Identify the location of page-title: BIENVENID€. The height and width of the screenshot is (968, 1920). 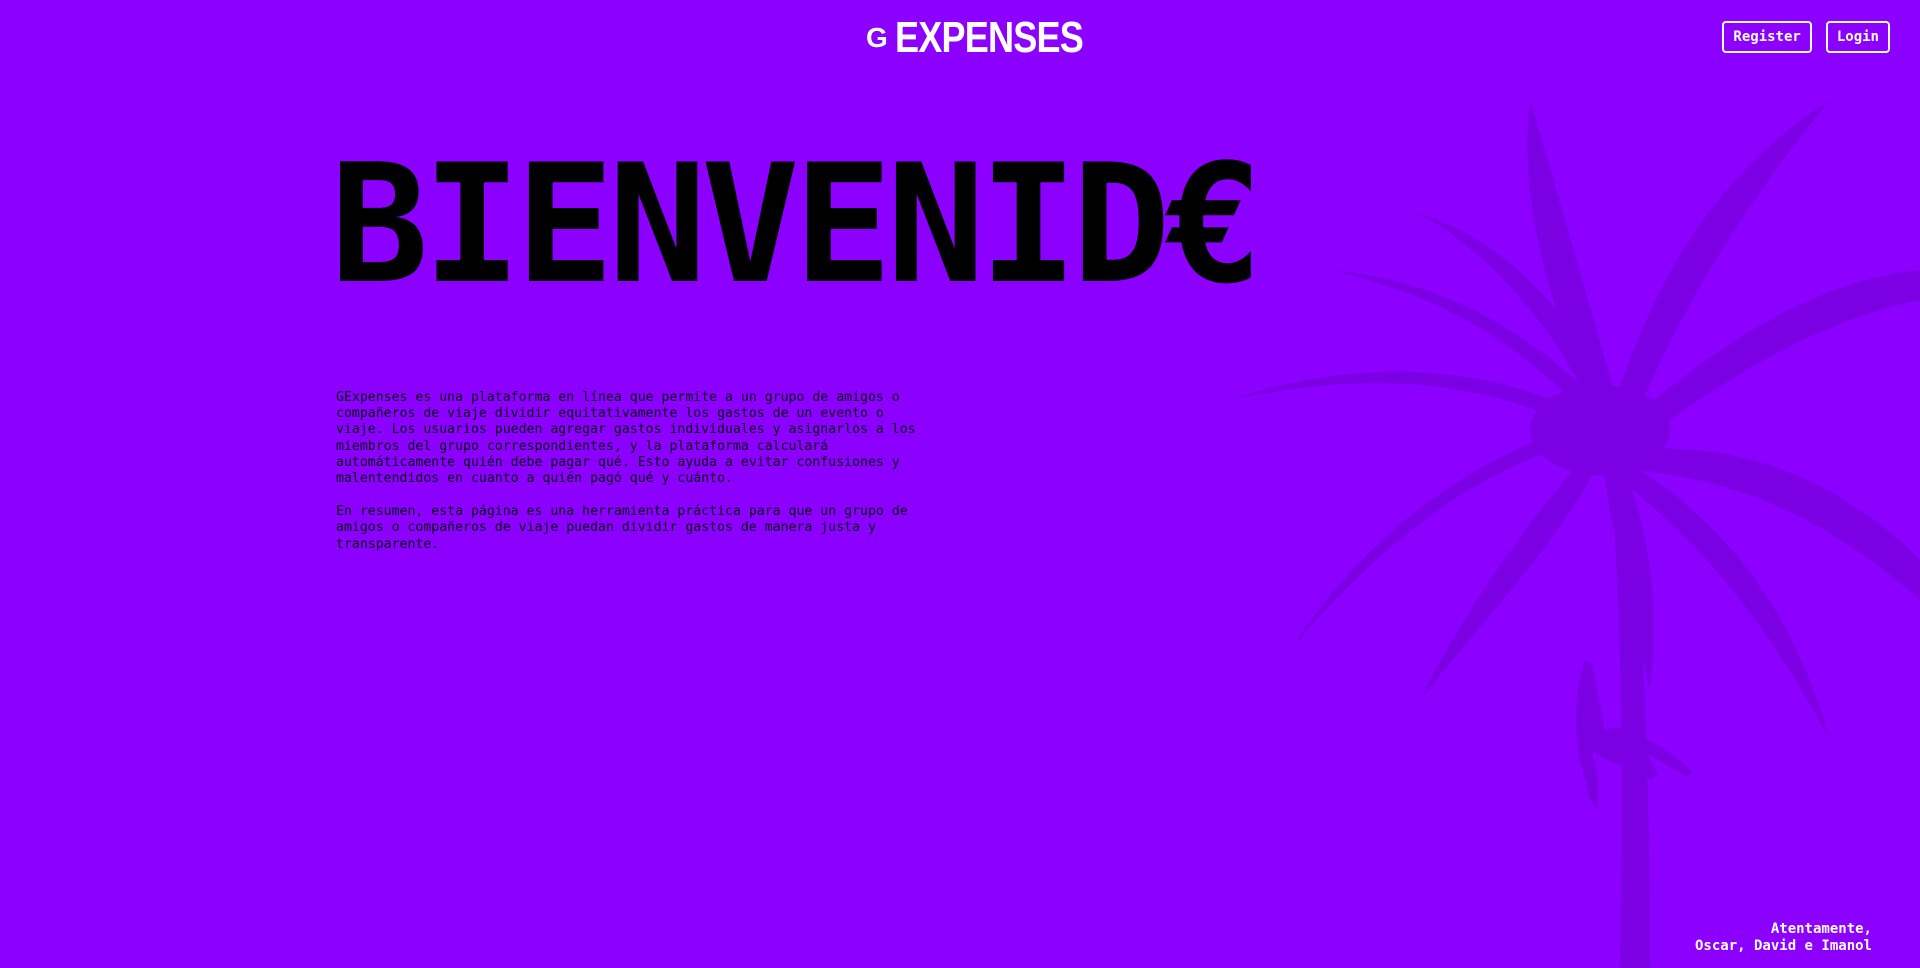
(796, 224).